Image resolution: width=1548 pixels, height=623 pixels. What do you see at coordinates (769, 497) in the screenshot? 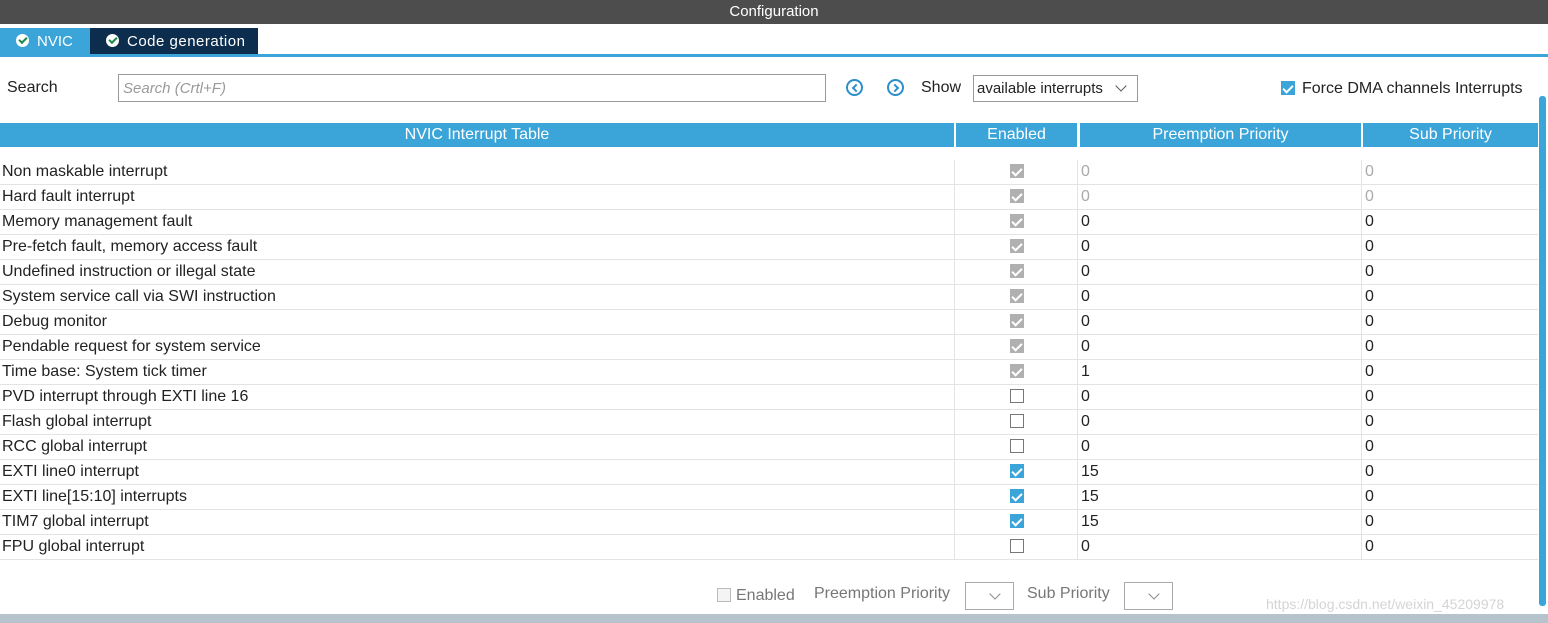
I see `table-row: EXTI line[15:10] interrupts 15 0` at bounding box center [769, 497].